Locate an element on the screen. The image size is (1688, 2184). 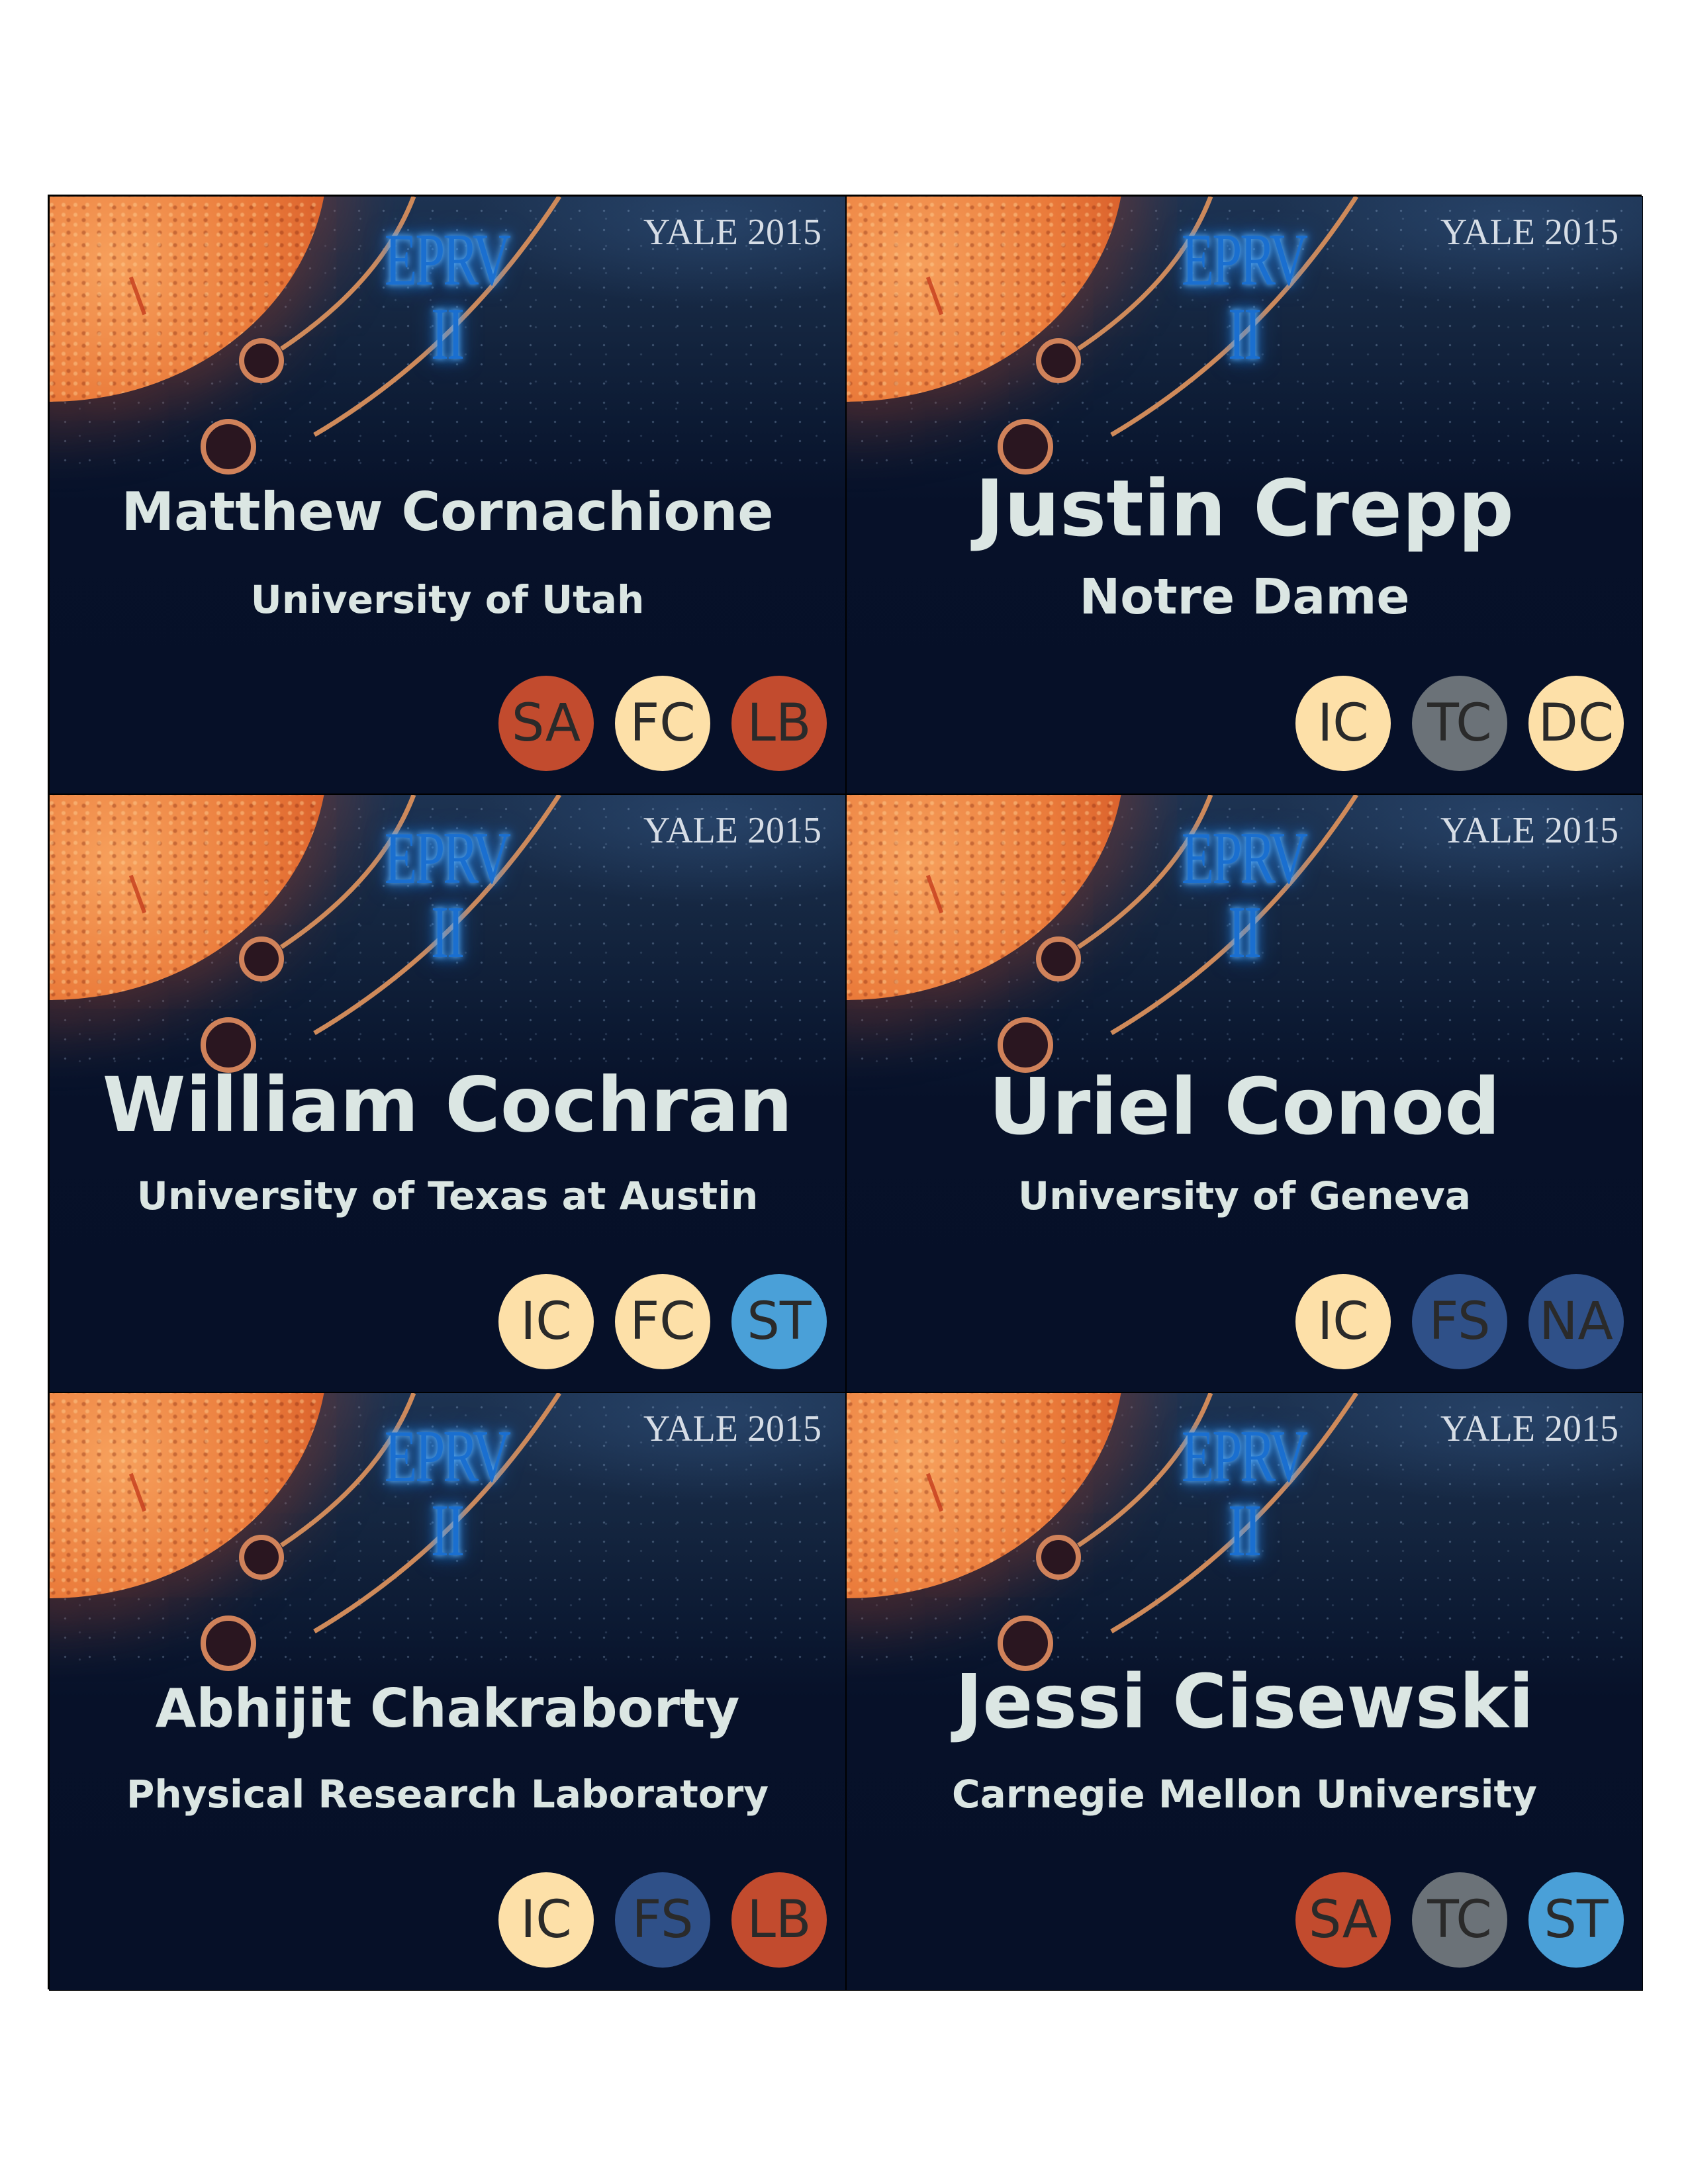
attendee-affiliation: Carnegie Mellon University is located at coordinates (1244, 1794).